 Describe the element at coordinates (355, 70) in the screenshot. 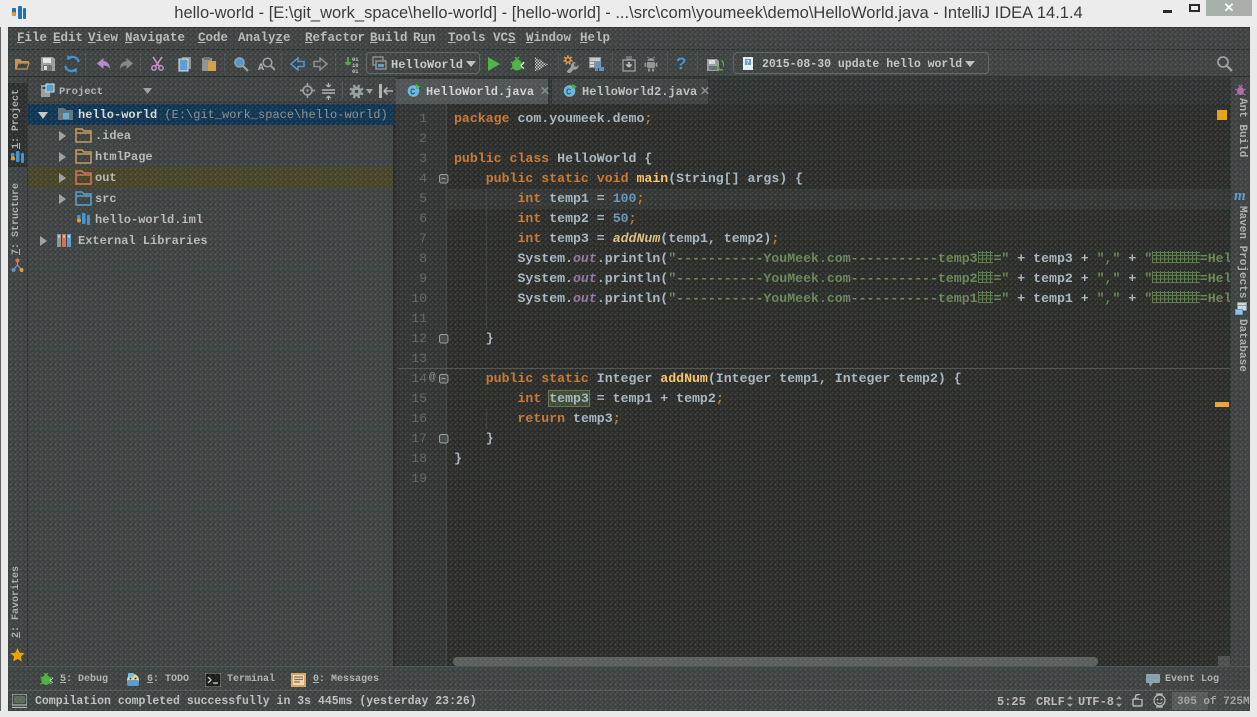

I see `svg-text: 01` at that location.